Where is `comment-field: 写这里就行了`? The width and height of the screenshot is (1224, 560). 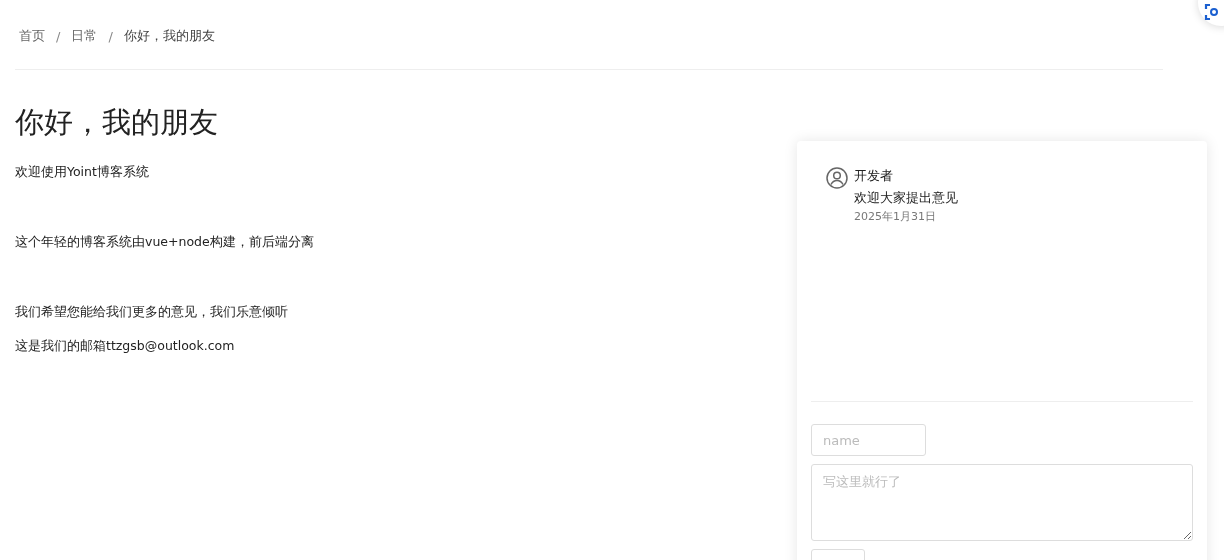 comment-field: 写这里就行了 is located at coordinates (1002, 502).